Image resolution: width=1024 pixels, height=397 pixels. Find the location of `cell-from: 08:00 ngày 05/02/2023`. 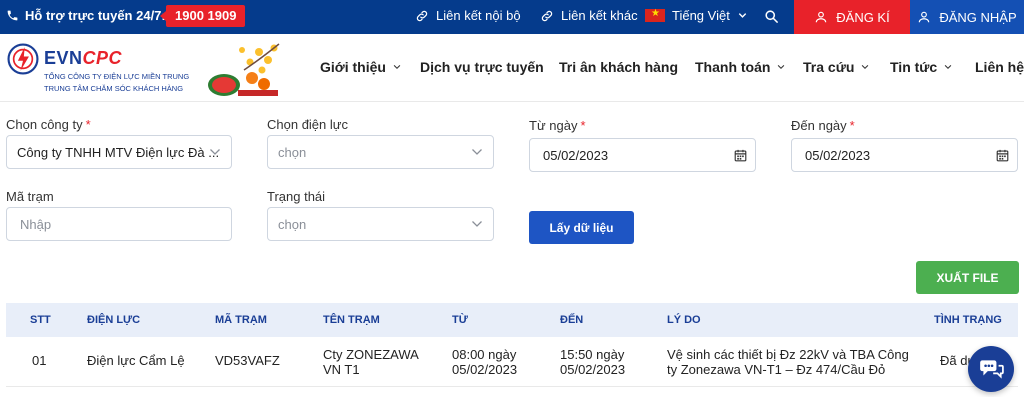

cell-from: 08:00 ngày 05/02/2023 is located at coordinates (484, 362).